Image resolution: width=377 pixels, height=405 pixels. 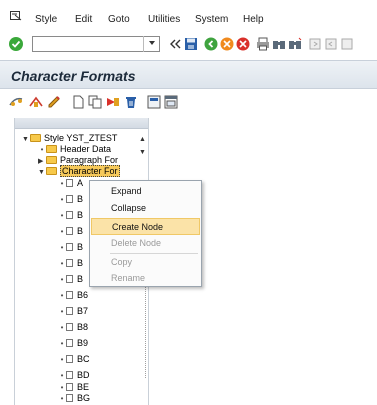 What do you see at coordinates (74, 398) in the screenshot?
I see `tree-leaf: • BG` at bounding box center [74, 398].